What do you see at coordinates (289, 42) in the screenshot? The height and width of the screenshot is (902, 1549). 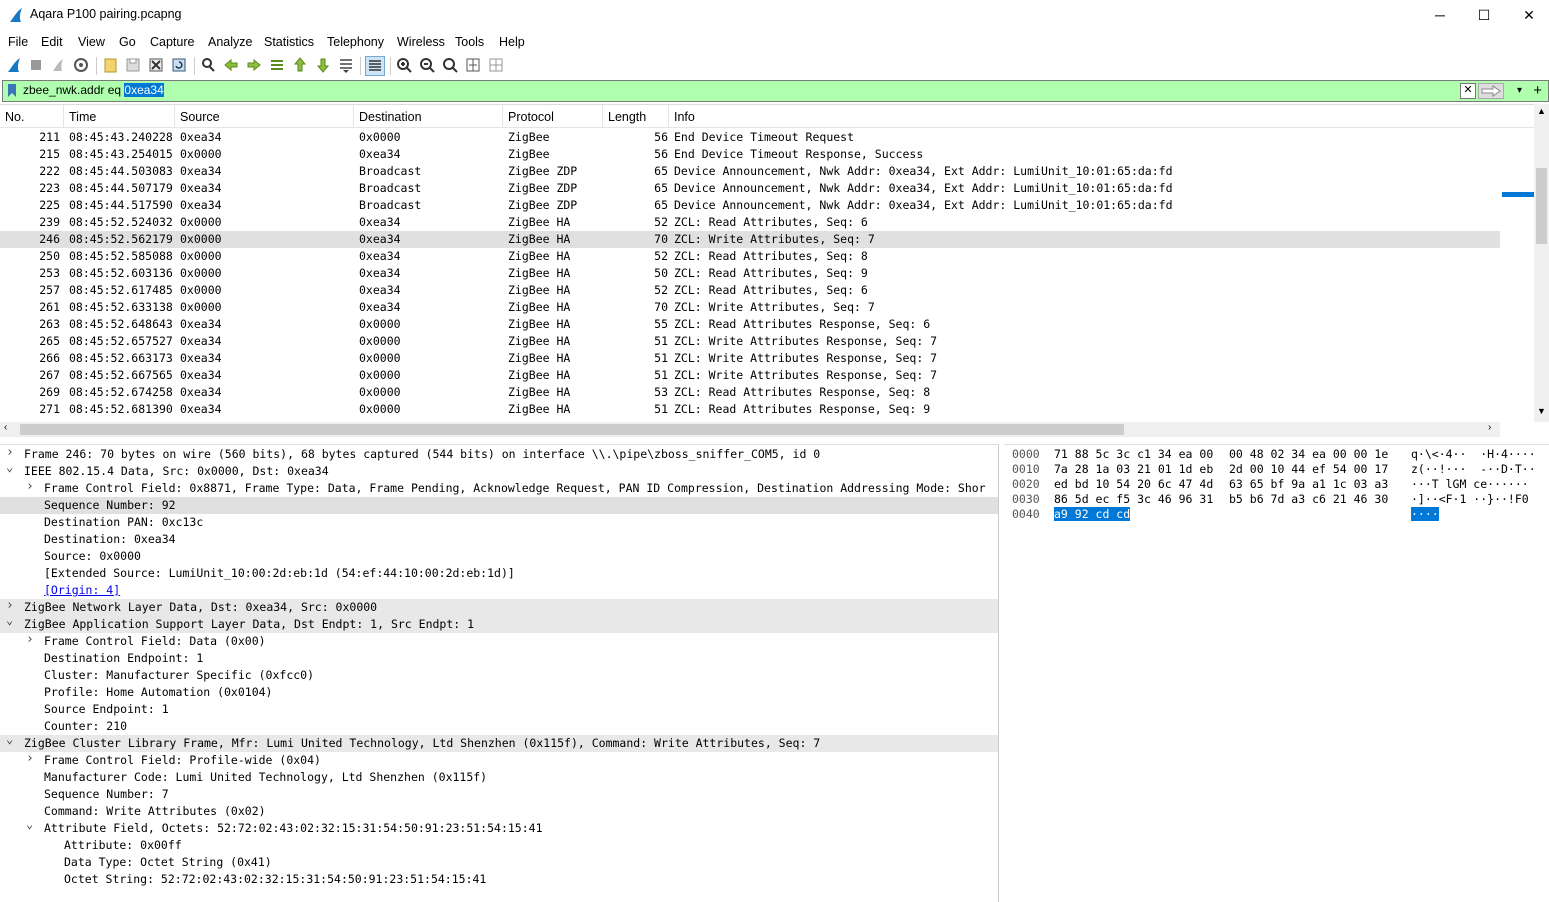 I see `menu-statistics: Statistics` at bounding box center [289, 42].